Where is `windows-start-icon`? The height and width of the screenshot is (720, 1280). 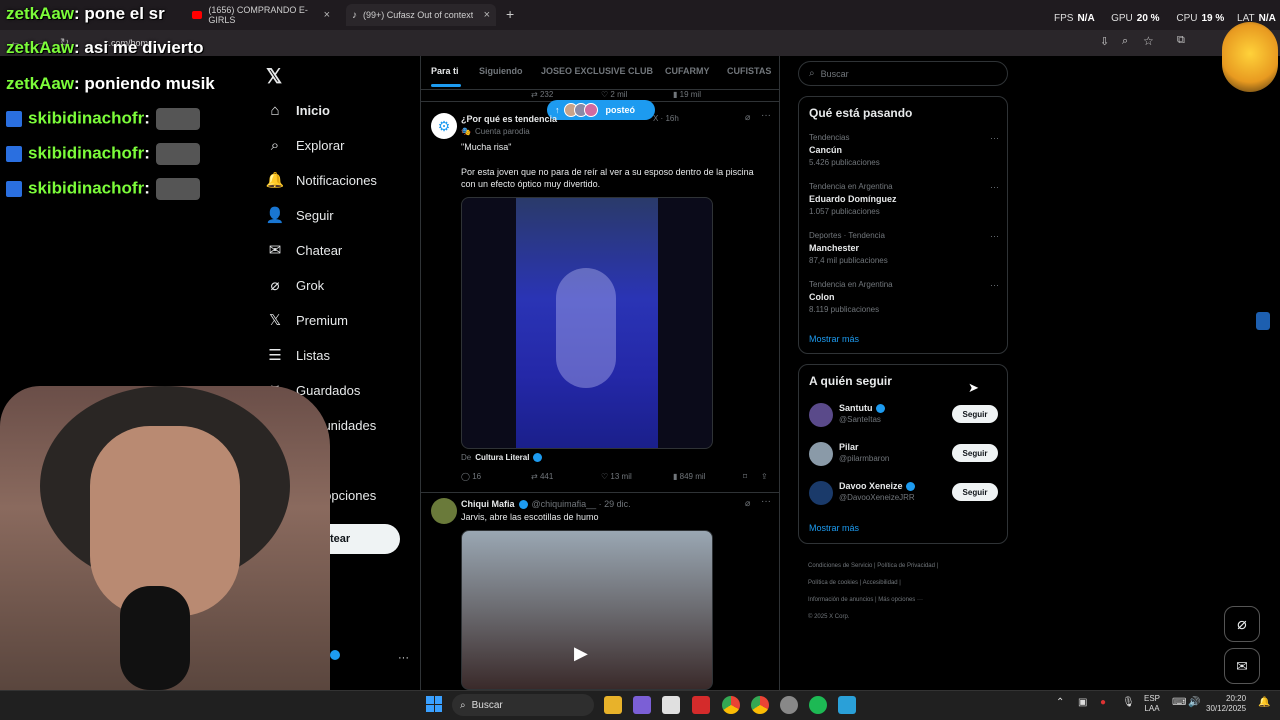 windows-start-icon is located at coordinates (434, 704).